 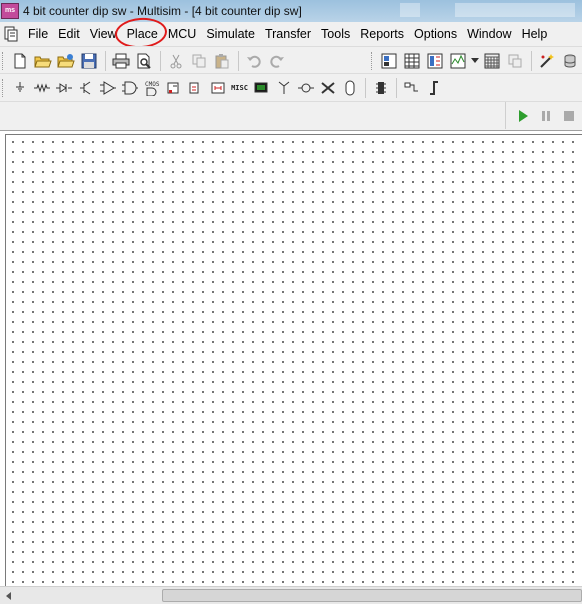 What do you see at coordinates (433, 88) in the screenshot?
I see `place-connector-icon` at bounding box center [433, 88].